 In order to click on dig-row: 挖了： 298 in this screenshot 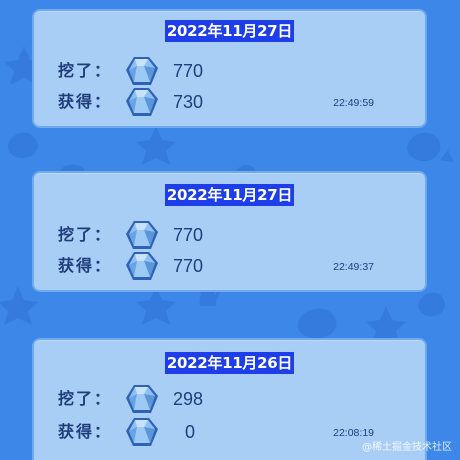, I will do `click(234, 399)`.